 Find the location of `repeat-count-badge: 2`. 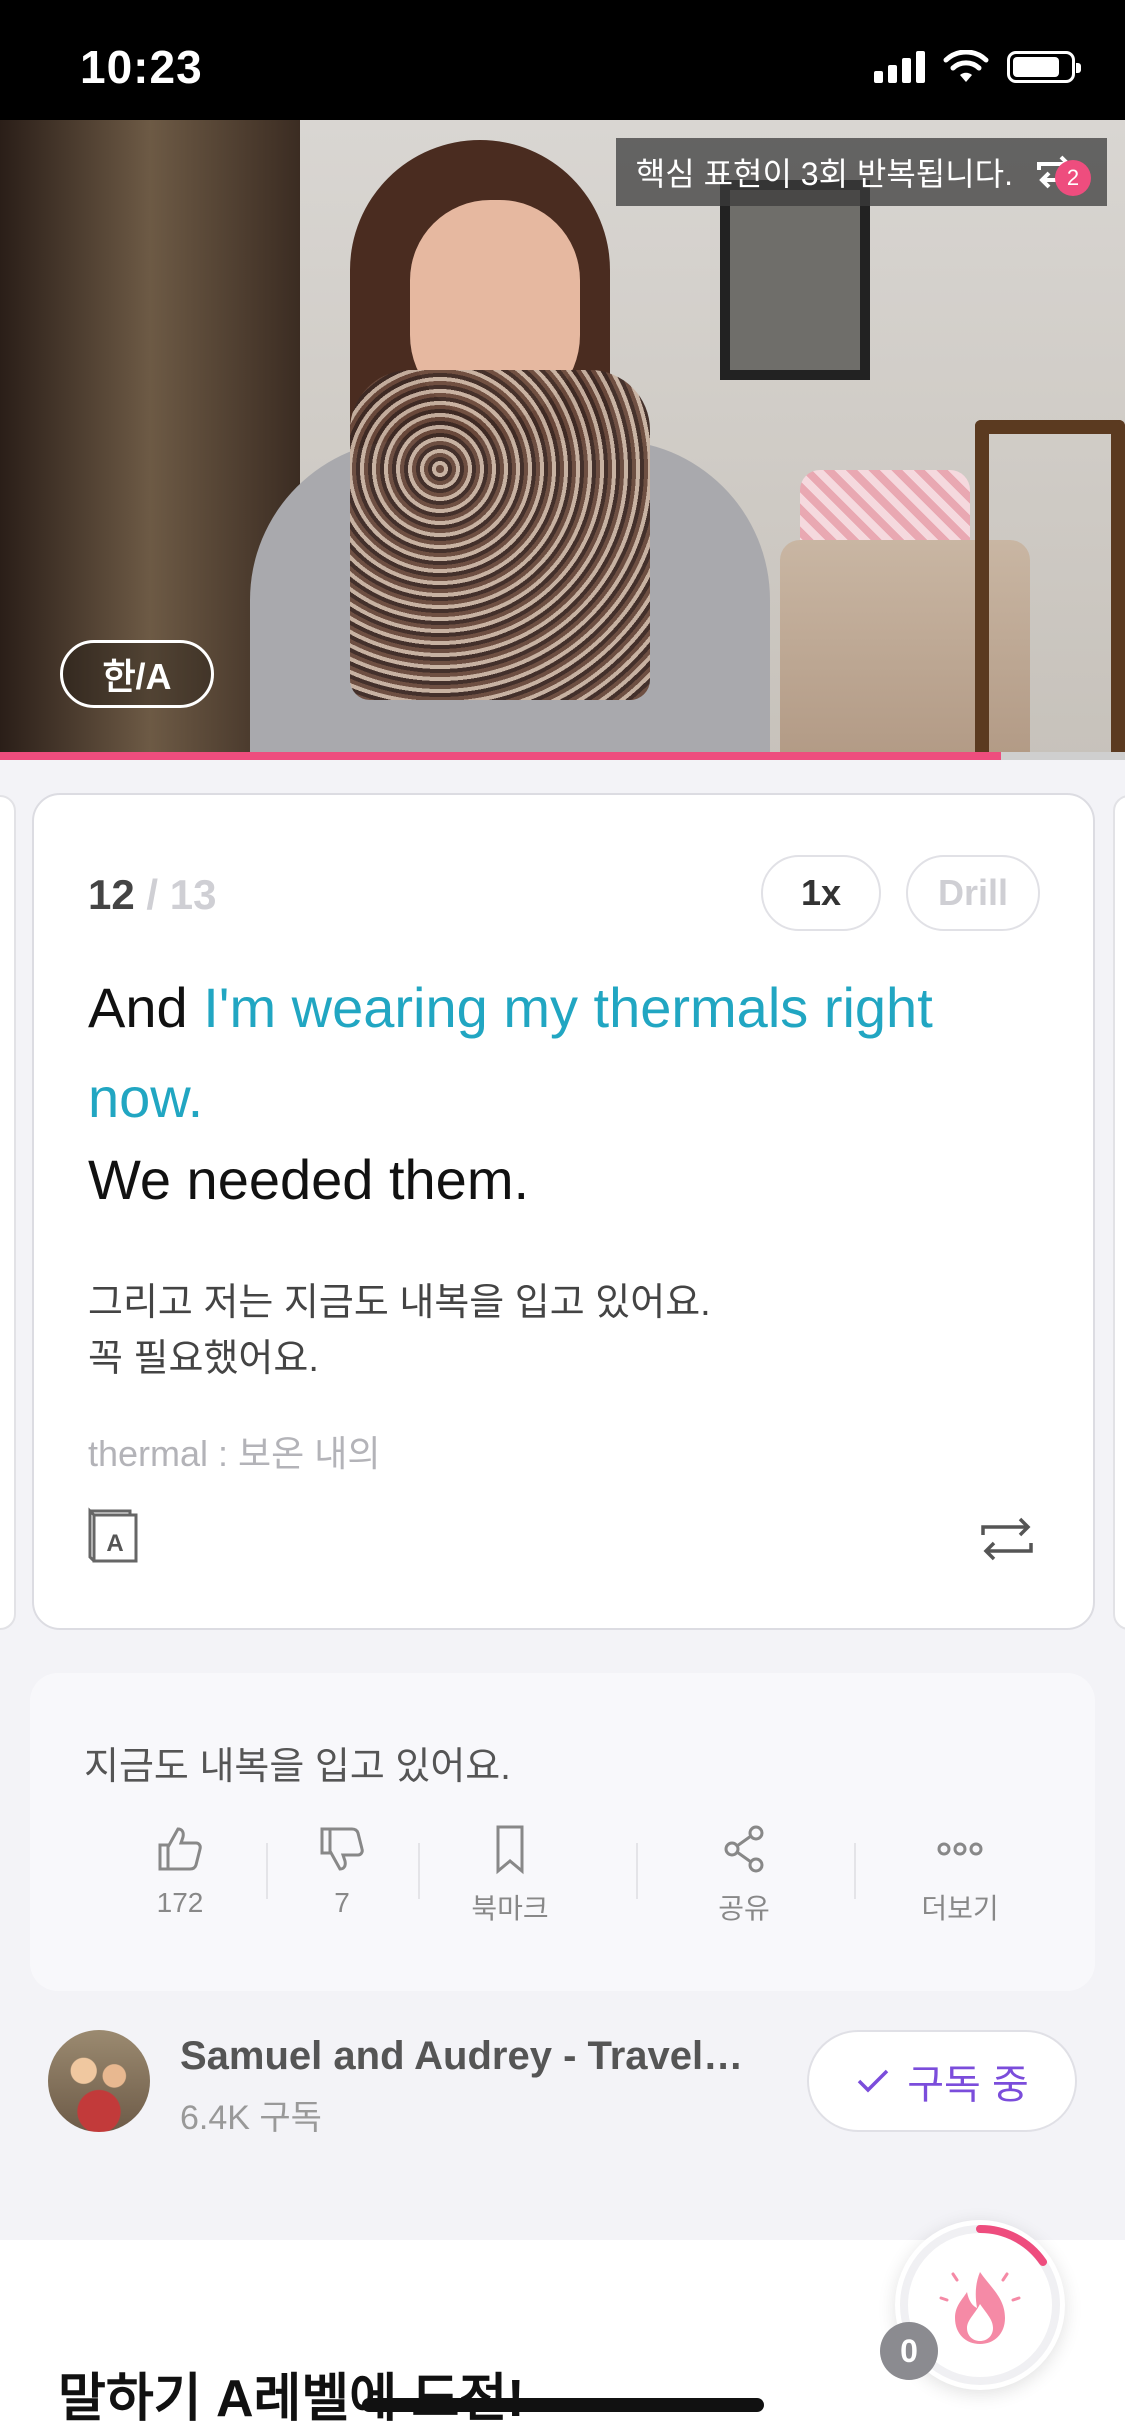

repeat-count-badge: 2 is located at coordinates (1073, 178).